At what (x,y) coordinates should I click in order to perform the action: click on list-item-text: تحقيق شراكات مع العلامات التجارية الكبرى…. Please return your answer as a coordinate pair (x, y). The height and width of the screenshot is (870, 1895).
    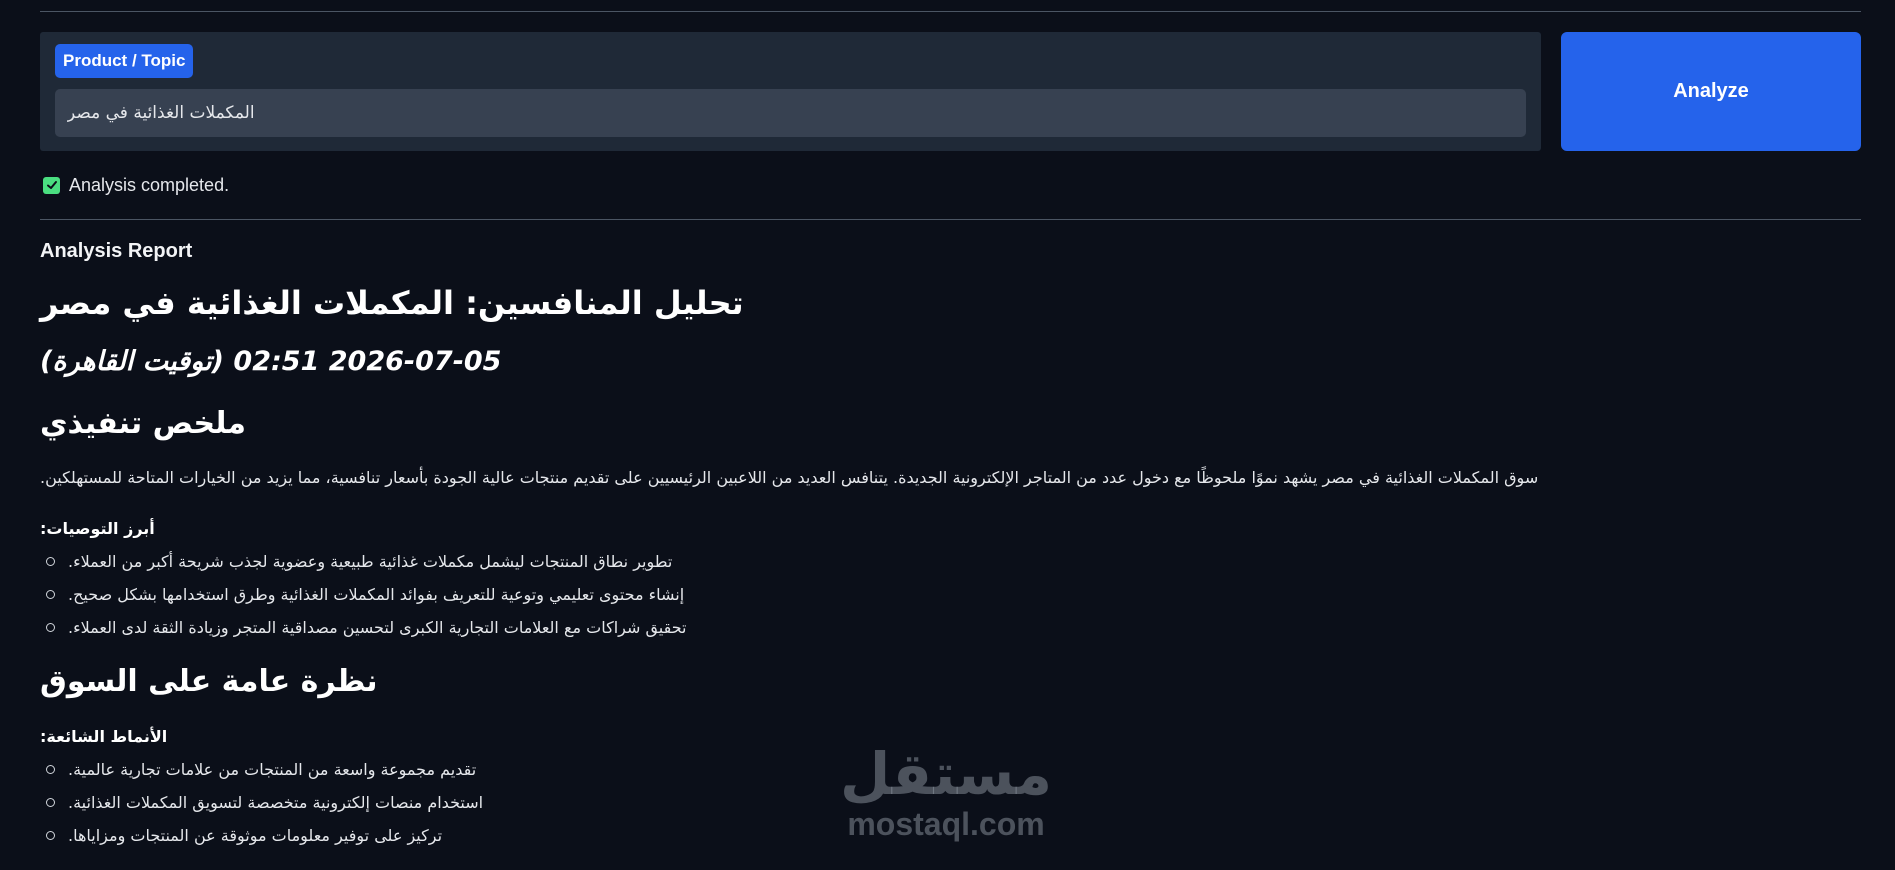
    Looking at the image, I should click on (377, 627).